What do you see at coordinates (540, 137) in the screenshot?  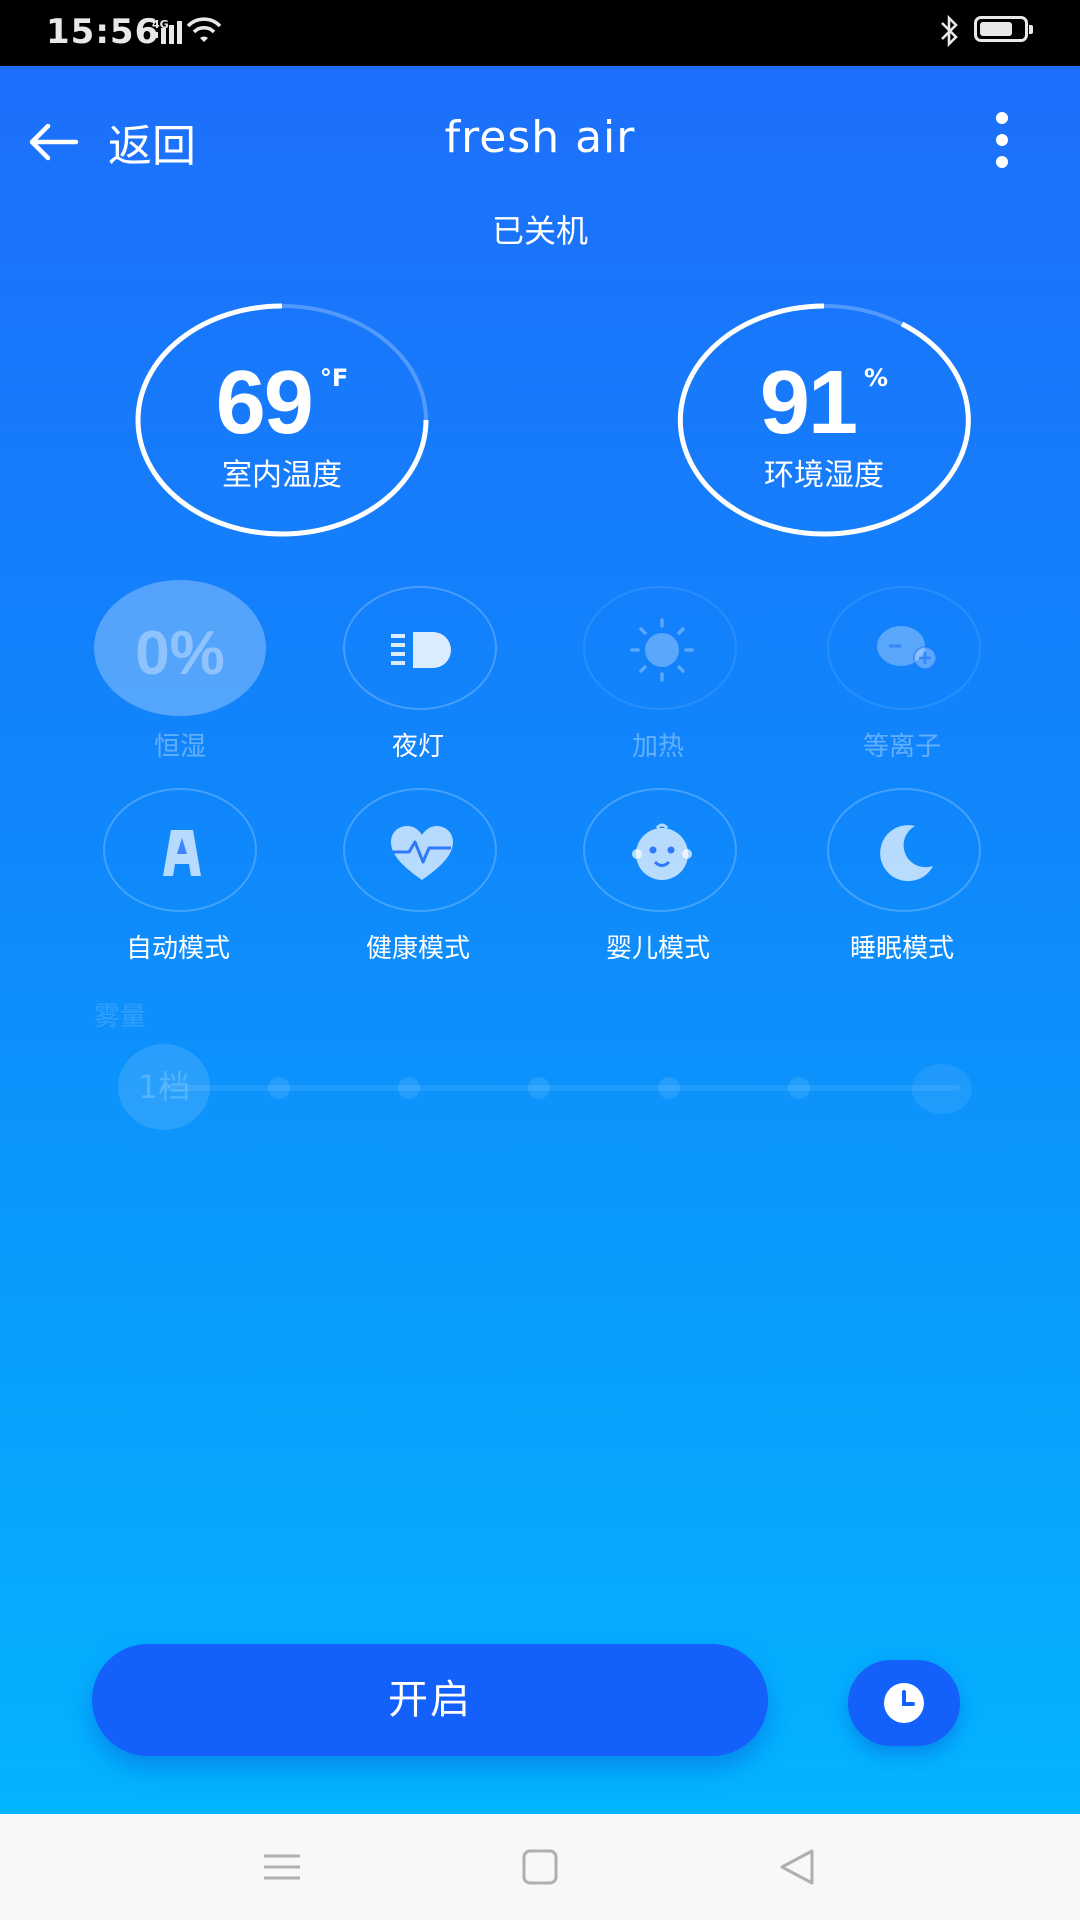 I see `page-title: fresh air` at bounding box center [540, 137].